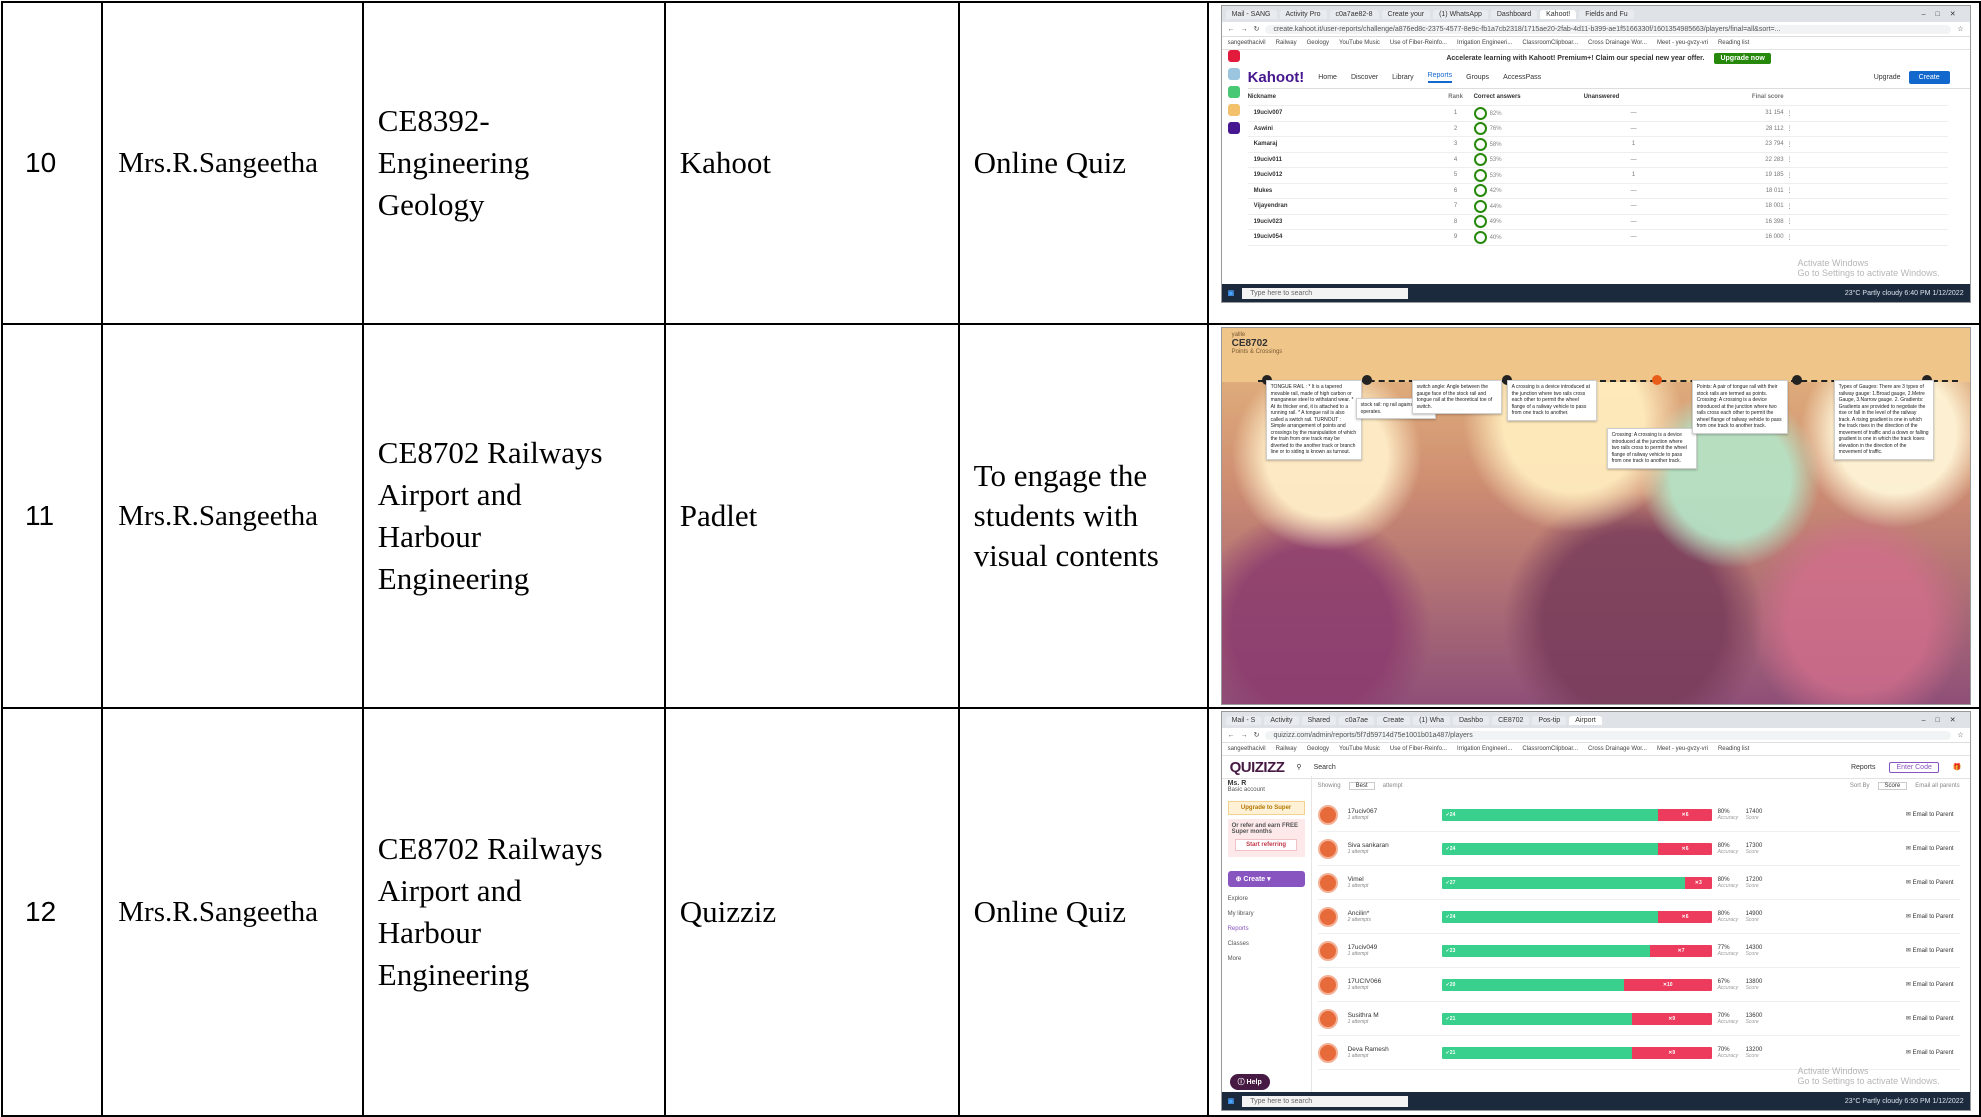  I want to click on player-name: Vimel, so click(1355, 879).